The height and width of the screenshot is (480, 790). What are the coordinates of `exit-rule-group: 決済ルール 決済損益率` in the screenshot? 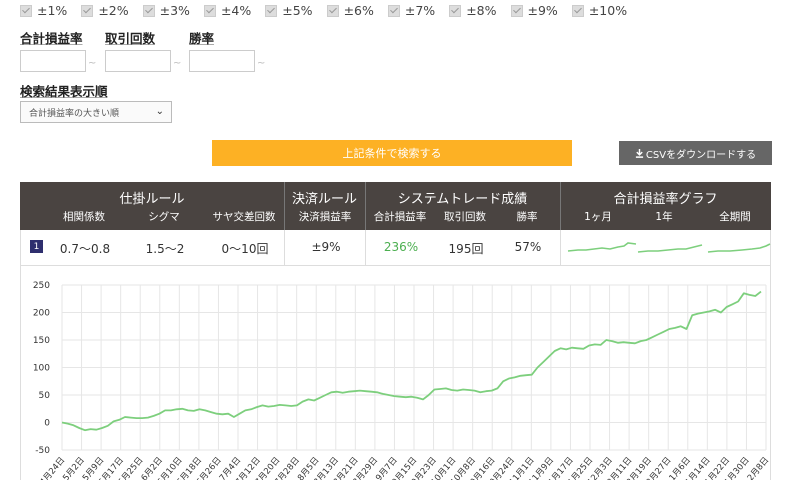 It's located at (325, 206).